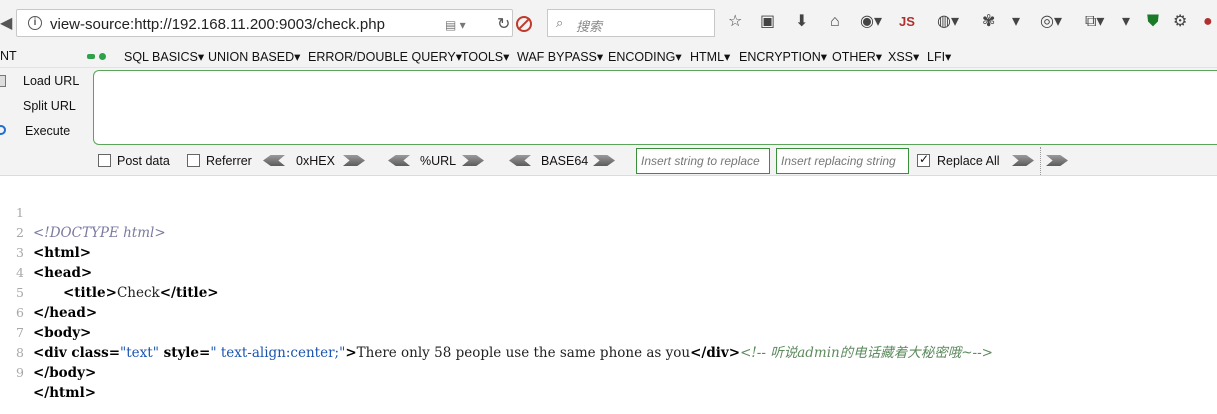 This screenshot has width=1217, height=414. What do you see at coordinates (783, 56) in the screenshot?
I see `menu-encryption: ENCRYPTION▾` at bounding box center [783, 56].